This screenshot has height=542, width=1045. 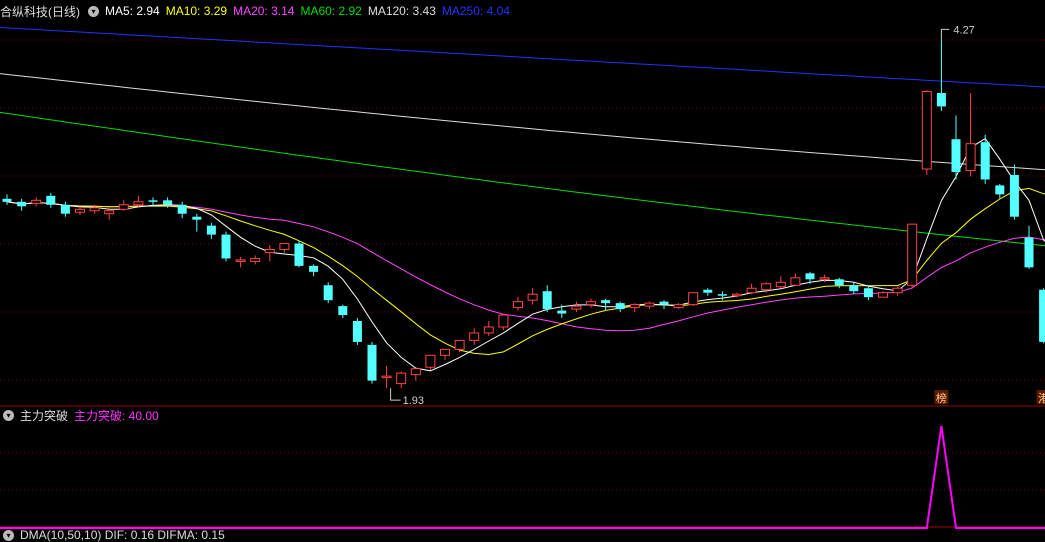 What do you see at coordinates (476, 11) in the screenshot?
I see `ma250-label: MA250: 4.04` at bounding box center [476, 11].